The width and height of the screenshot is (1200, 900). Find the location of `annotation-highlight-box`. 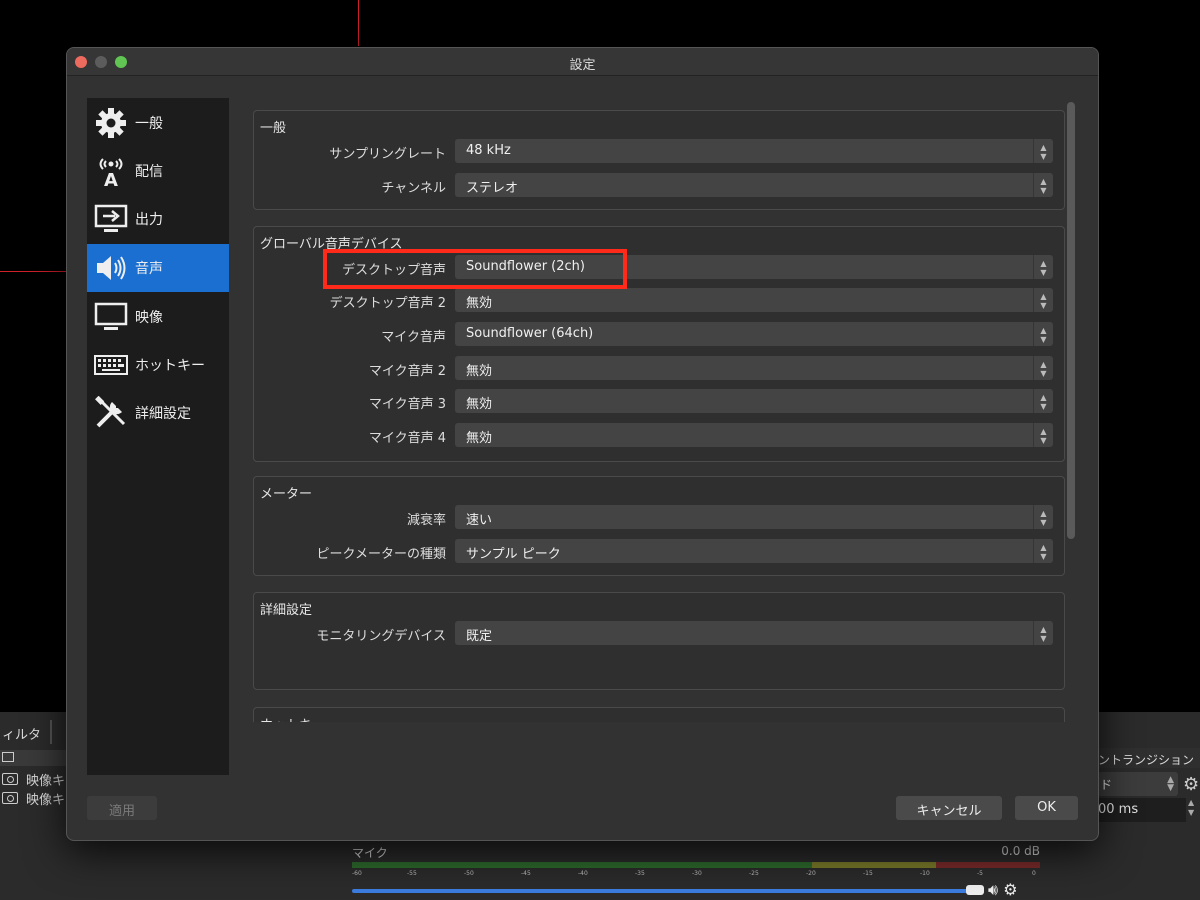

annotation-highlight-box is located at coordinates (475, 269).